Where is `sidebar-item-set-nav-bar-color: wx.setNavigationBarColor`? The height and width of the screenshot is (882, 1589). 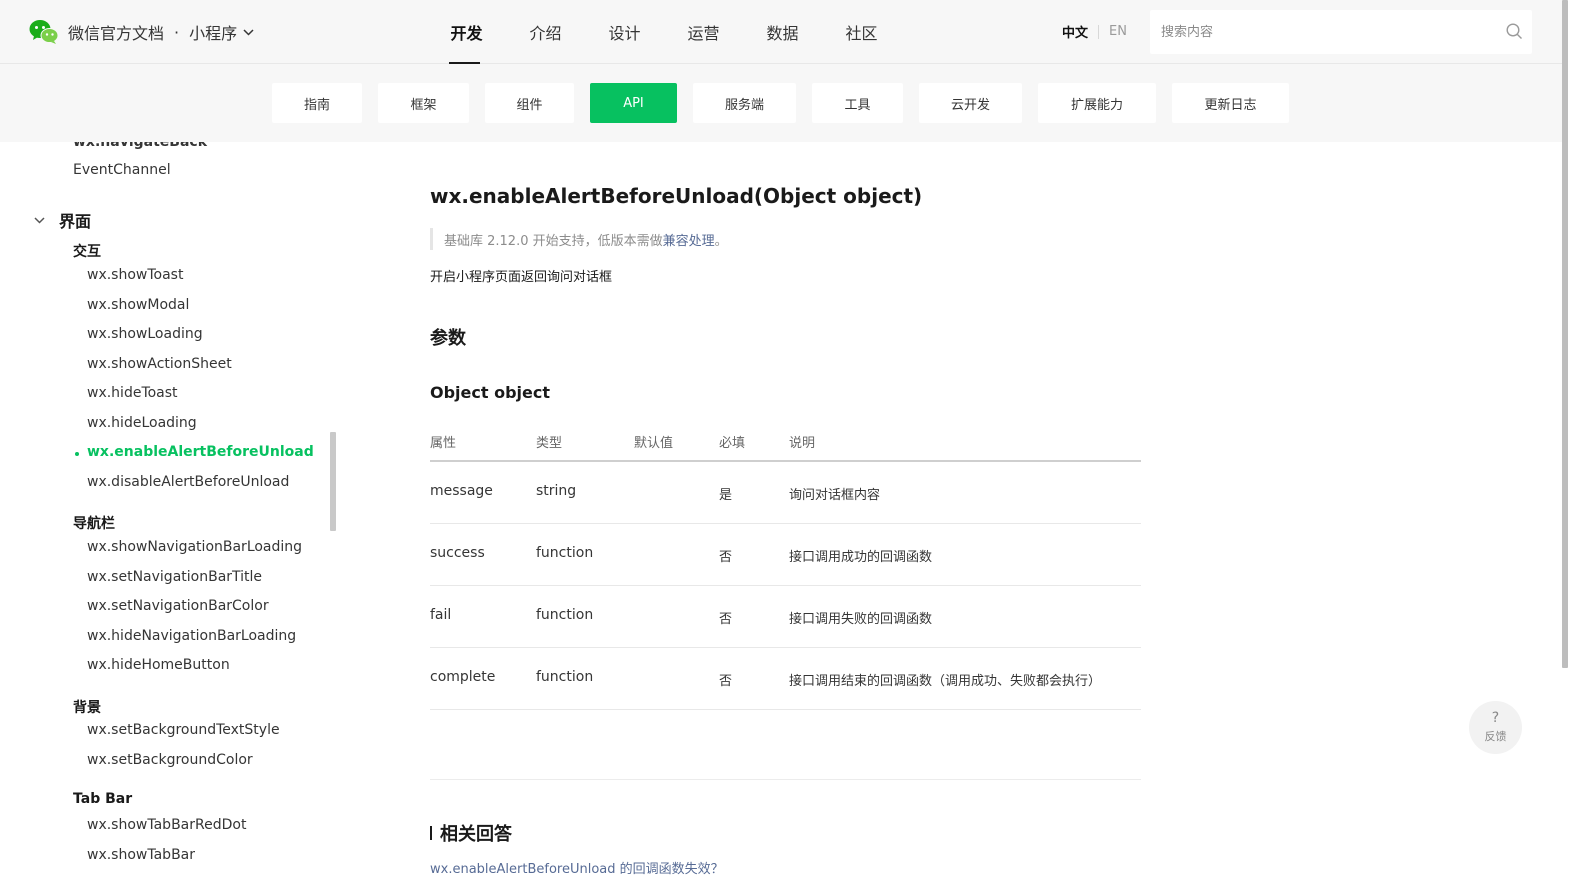
sidebar-item-set-nav-bar-color: wx.setNavigationBarColor is located at coordinates (178, 606).